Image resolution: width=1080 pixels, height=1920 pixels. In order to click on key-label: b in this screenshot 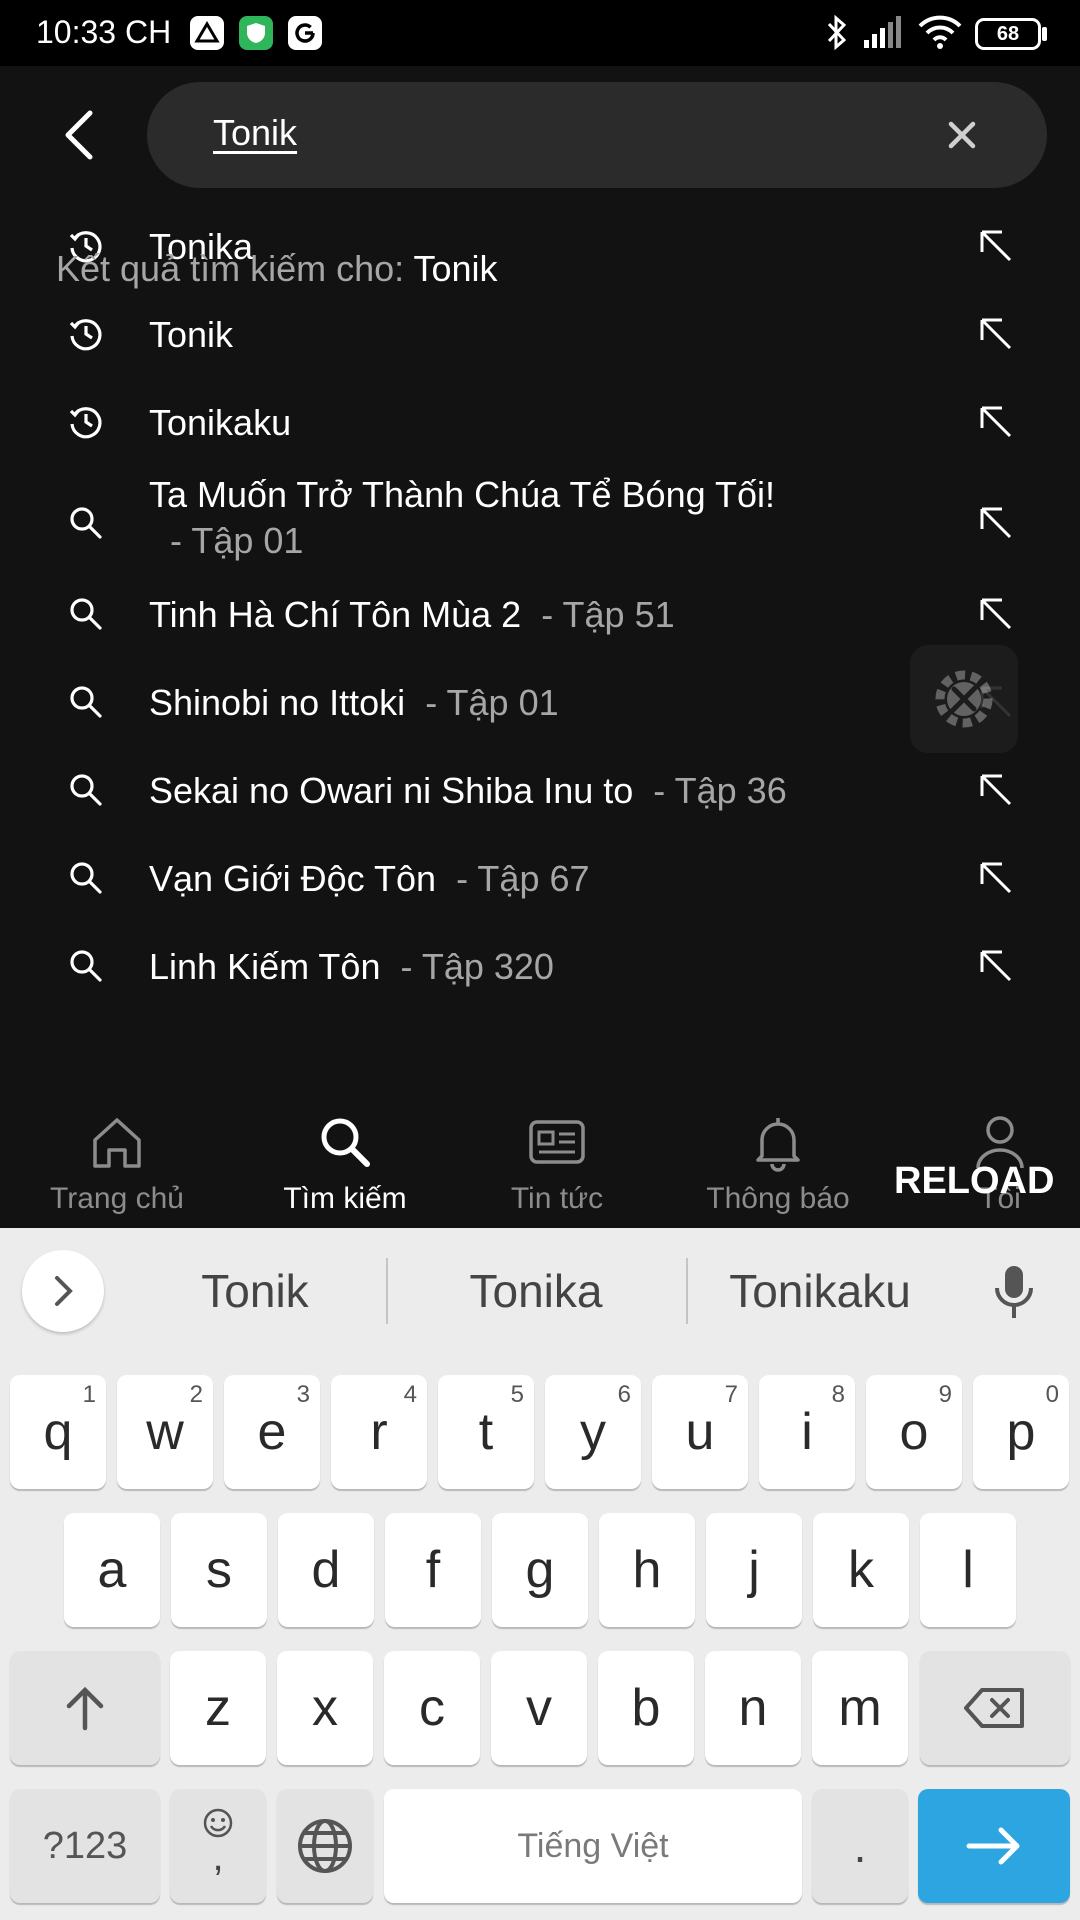, I will do `click(646, 1708)`.